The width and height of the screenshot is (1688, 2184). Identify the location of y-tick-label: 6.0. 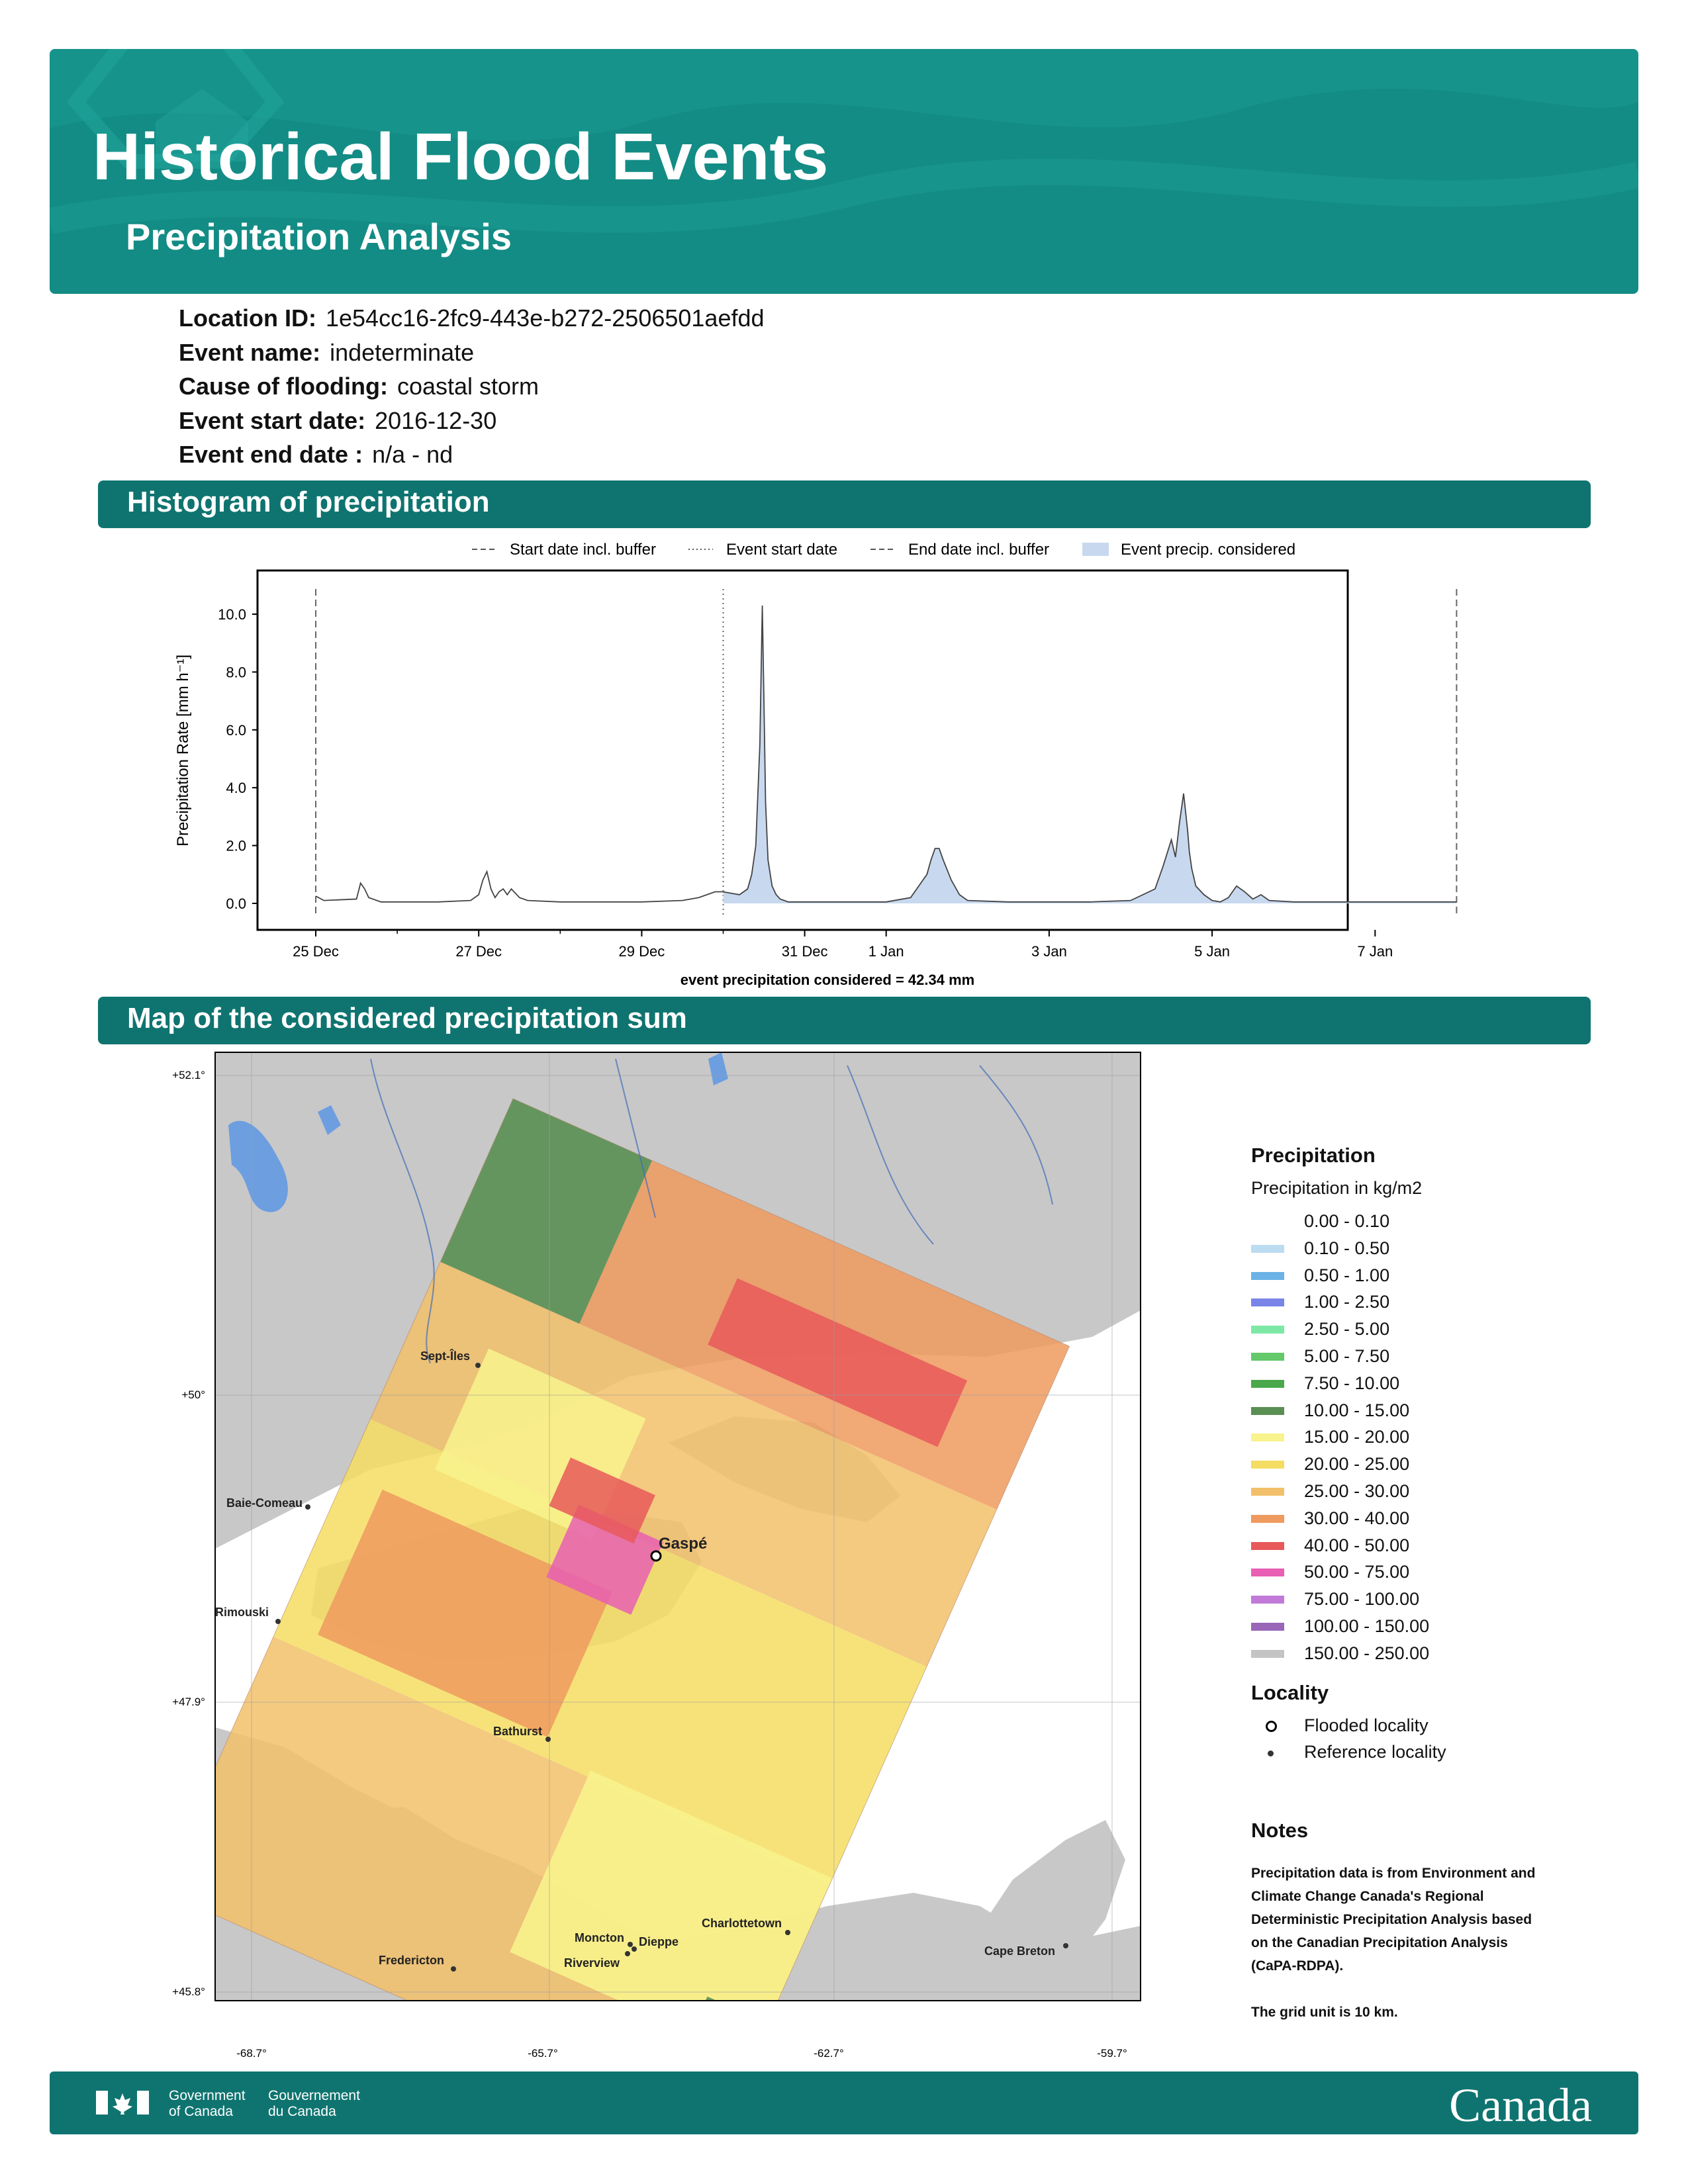
(236, 731).